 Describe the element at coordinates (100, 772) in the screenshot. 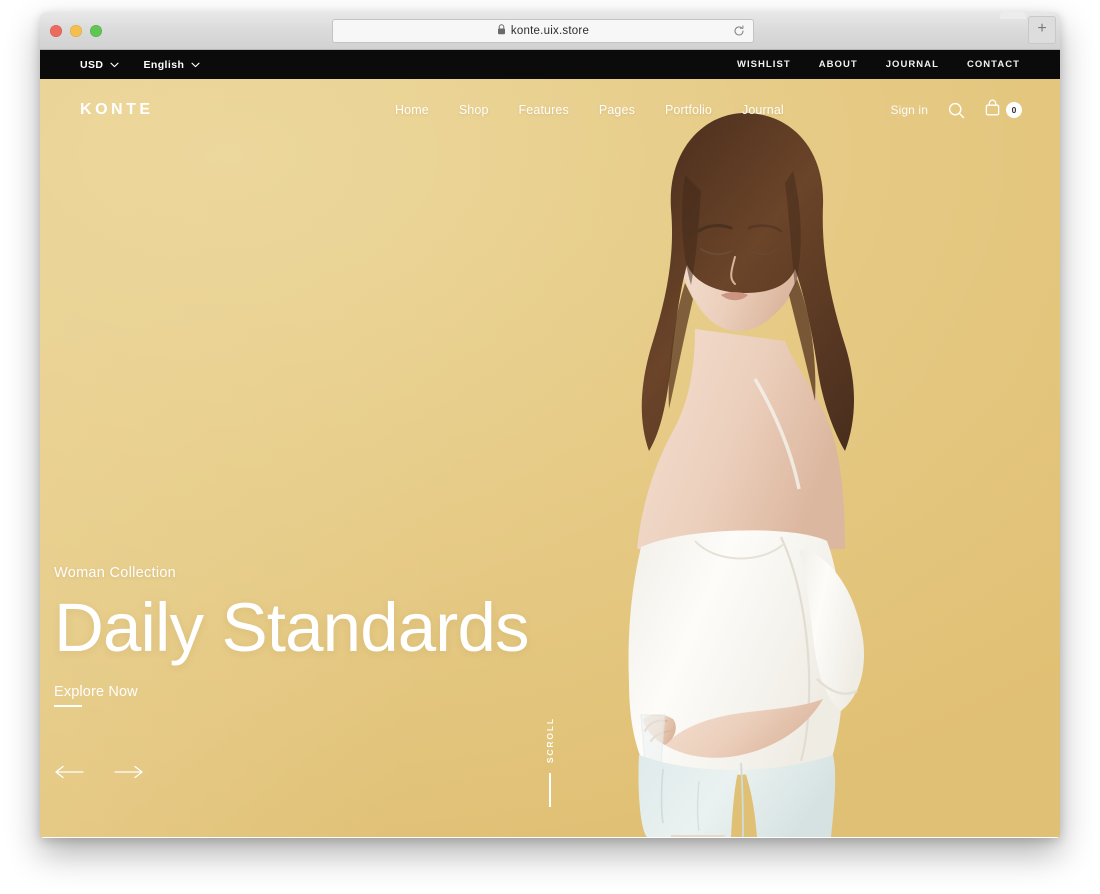

I see `slider-controls` at that location.